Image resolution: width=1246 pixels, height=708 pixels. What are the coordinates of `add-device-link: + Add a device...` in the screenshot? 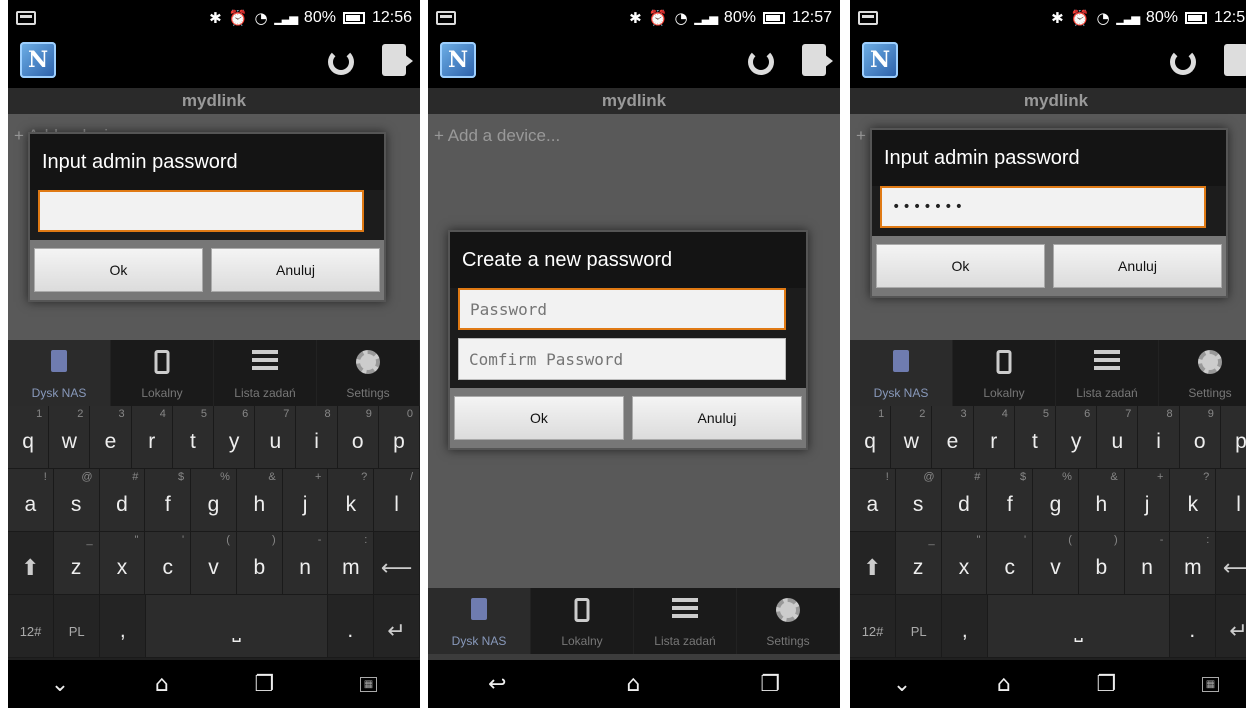 It's located at (634, 136).